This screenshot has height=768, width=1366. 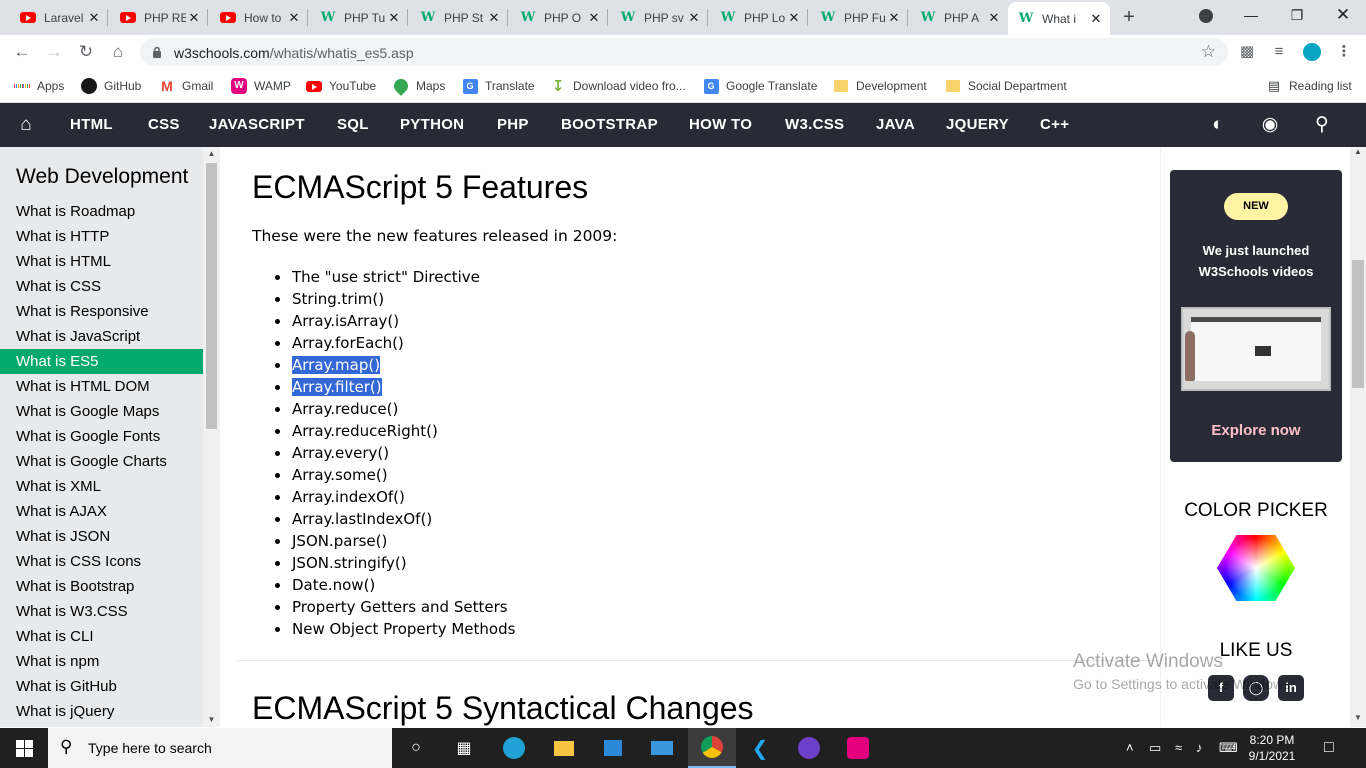 I want to click on home-button: ⌂, so click(x=118, y=52).